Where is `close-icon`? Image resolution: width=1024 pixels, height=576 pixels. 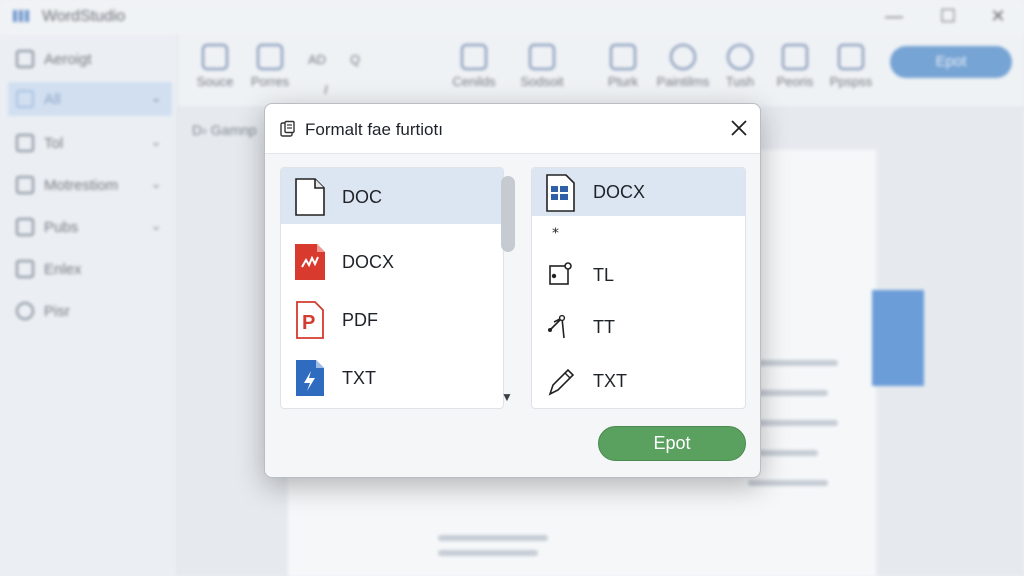
close-icon is located at coordinates (739, 128).